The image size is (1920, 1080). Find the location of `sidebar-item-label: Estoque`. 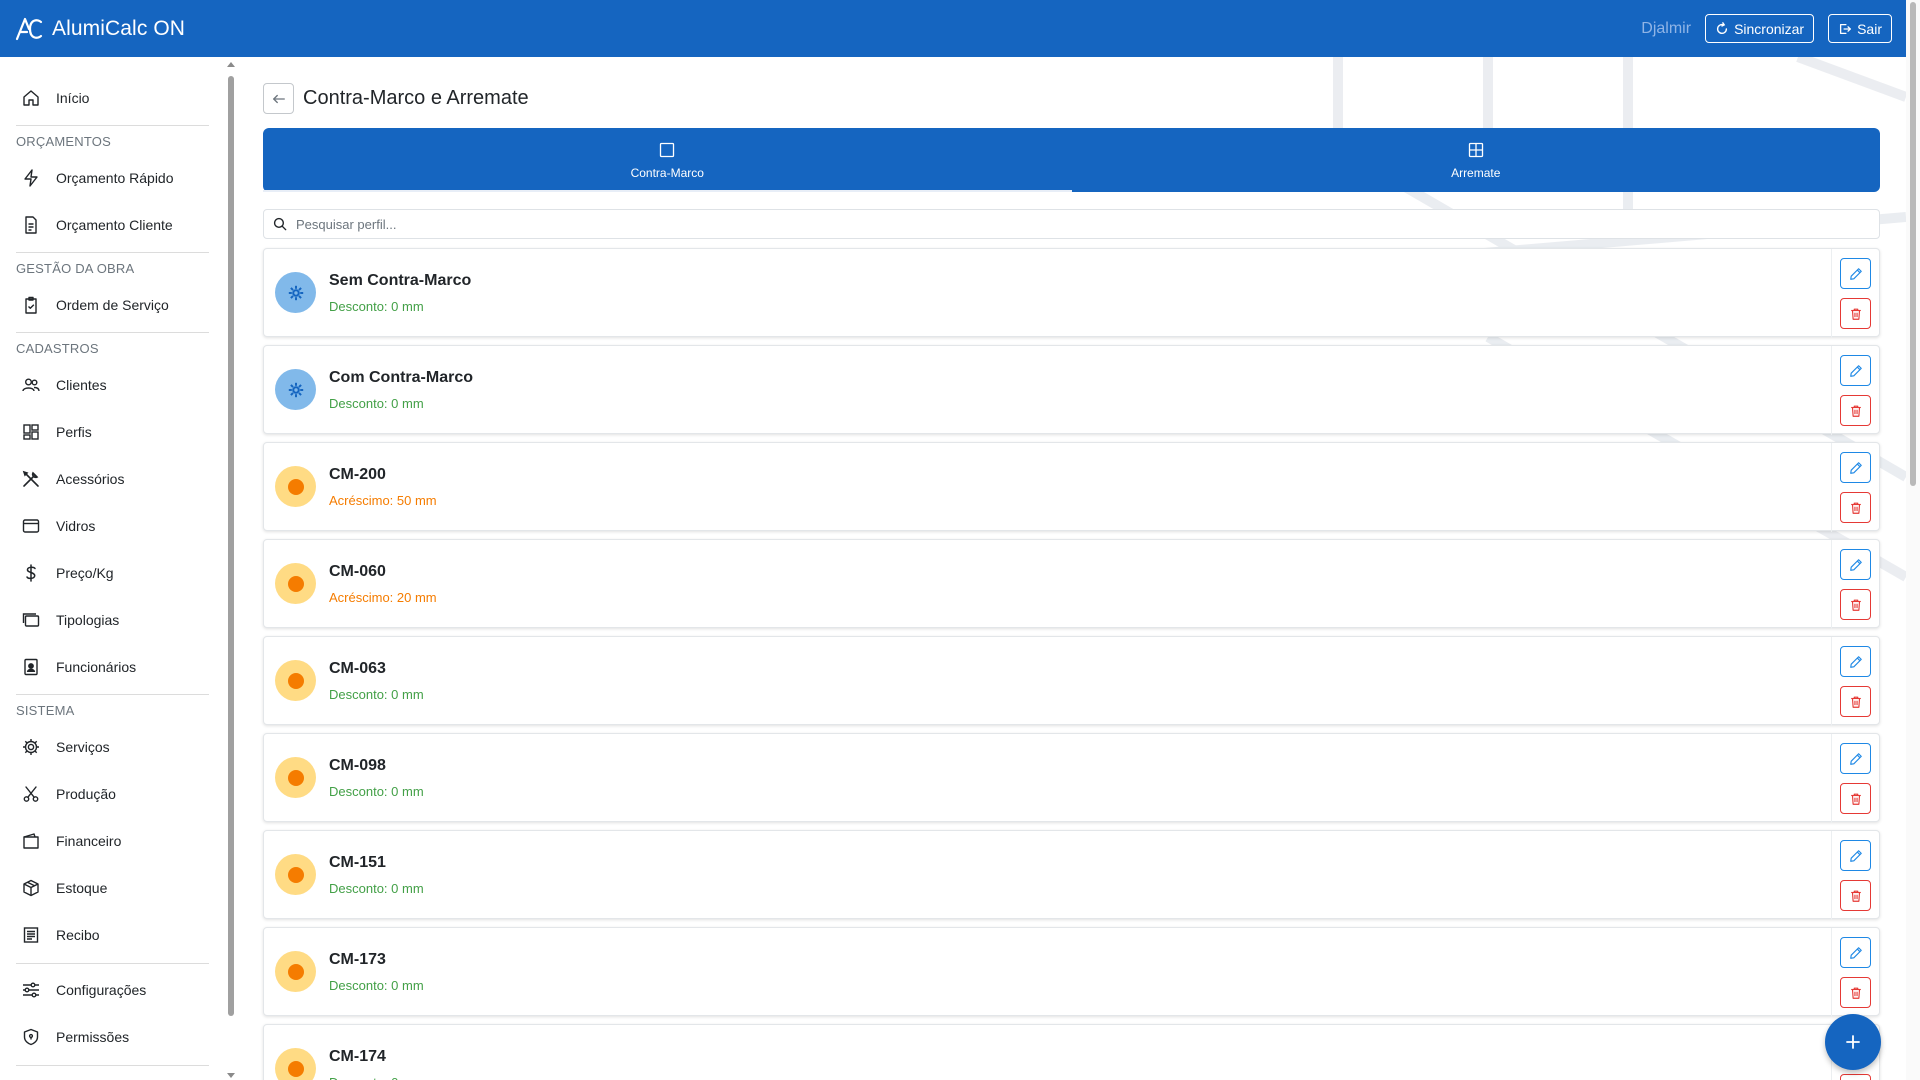

sidebar-item-label: Estoque is located at coordinates (82, 888).